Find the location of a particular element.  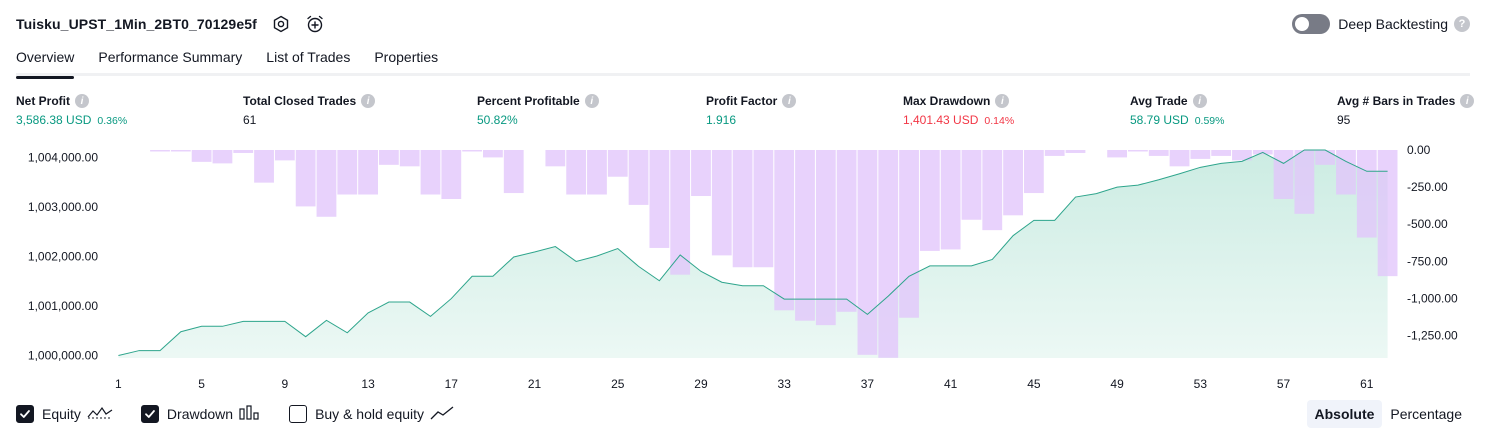

metric-value: 95 is located at coordinates (1344, 120).